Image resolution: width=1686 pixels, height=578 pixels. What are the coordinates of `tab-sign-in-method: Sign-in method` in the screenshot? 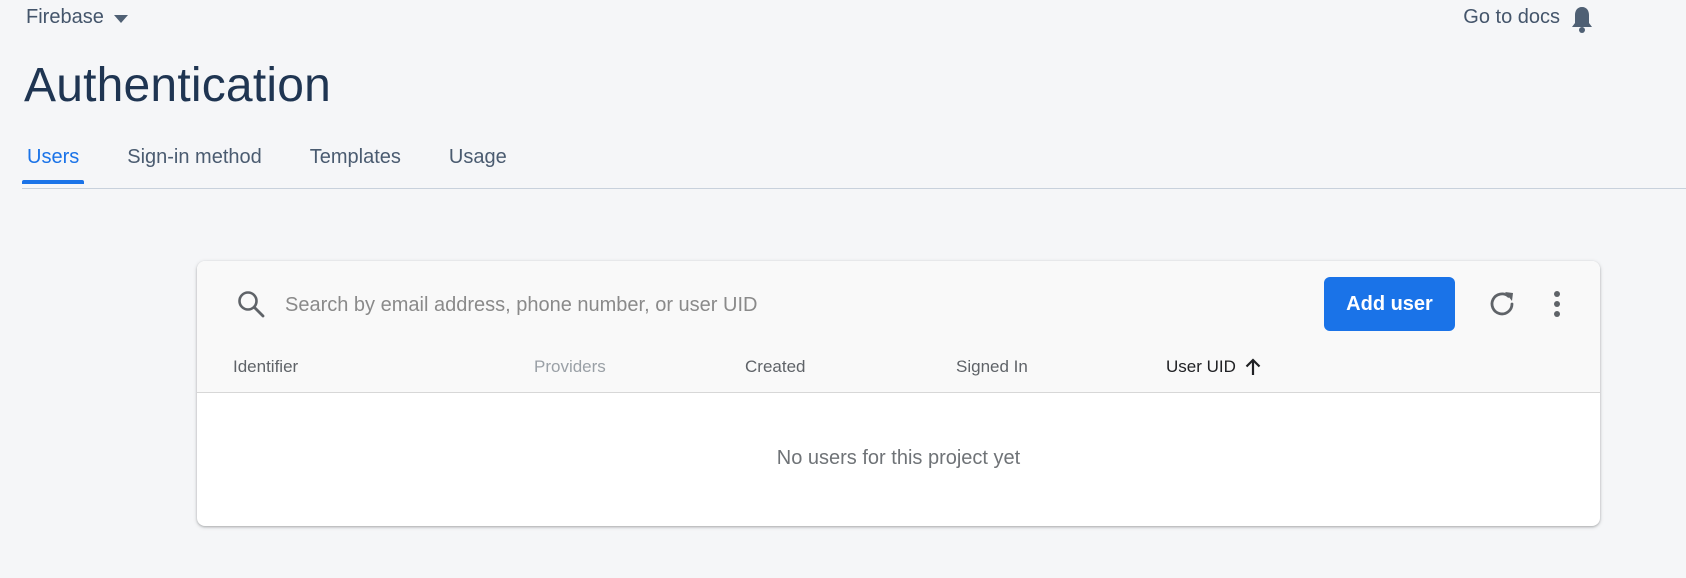 It's located at (194, 158).